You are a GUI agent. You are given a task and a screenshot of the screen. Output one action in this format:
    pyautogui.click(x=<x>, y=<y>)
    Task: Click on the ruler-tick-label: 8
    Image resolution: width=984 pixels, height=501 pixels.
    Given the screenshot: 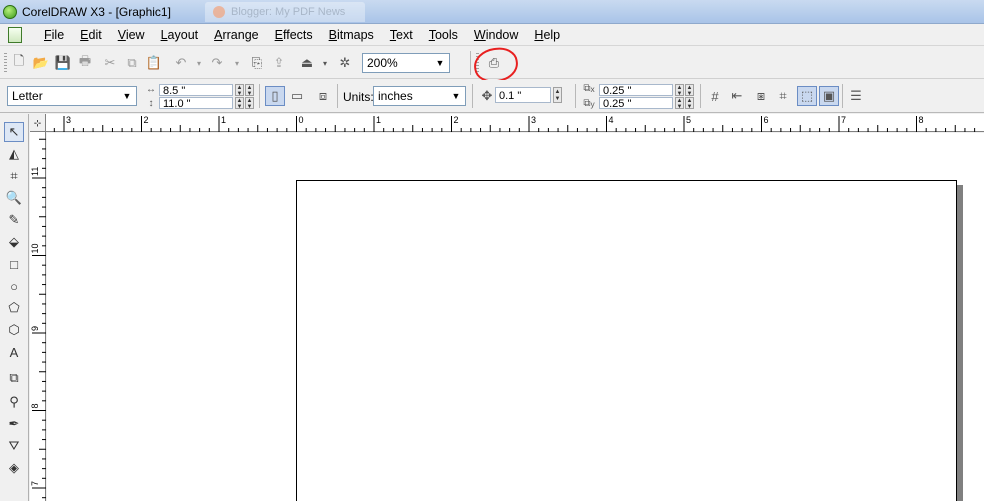 What is the action you would take?
    pyautogui.click(x=35, y=405)
    